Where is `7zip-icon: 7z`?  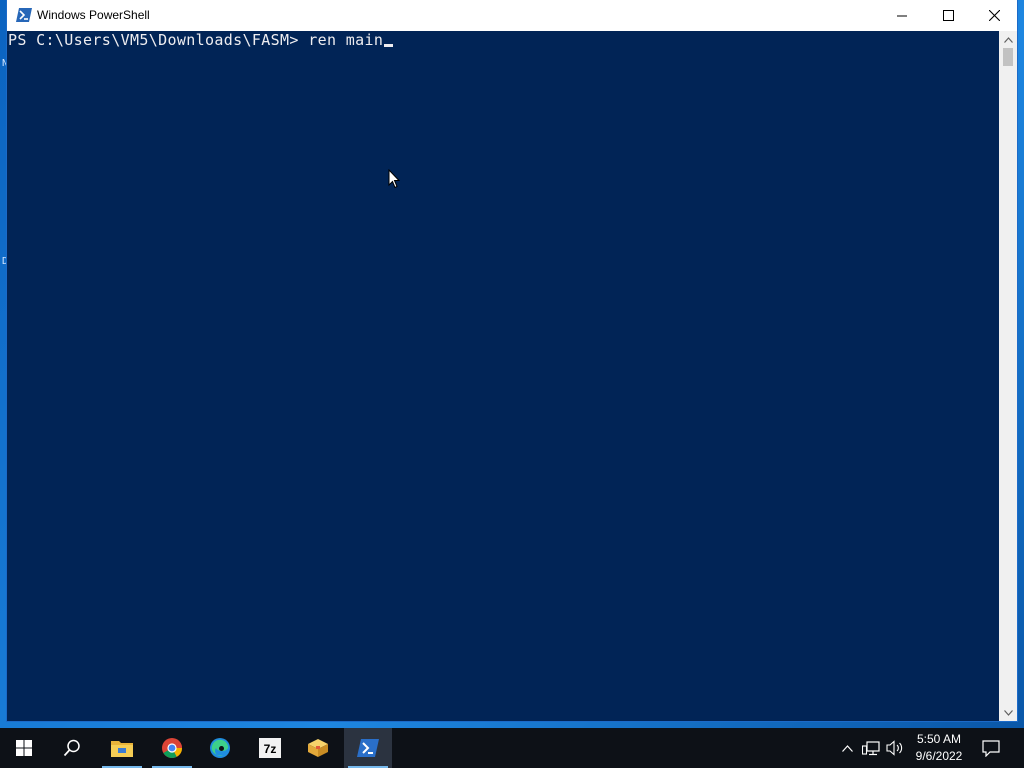 7zip-icon: 7z is located at coordinates (270, 748).